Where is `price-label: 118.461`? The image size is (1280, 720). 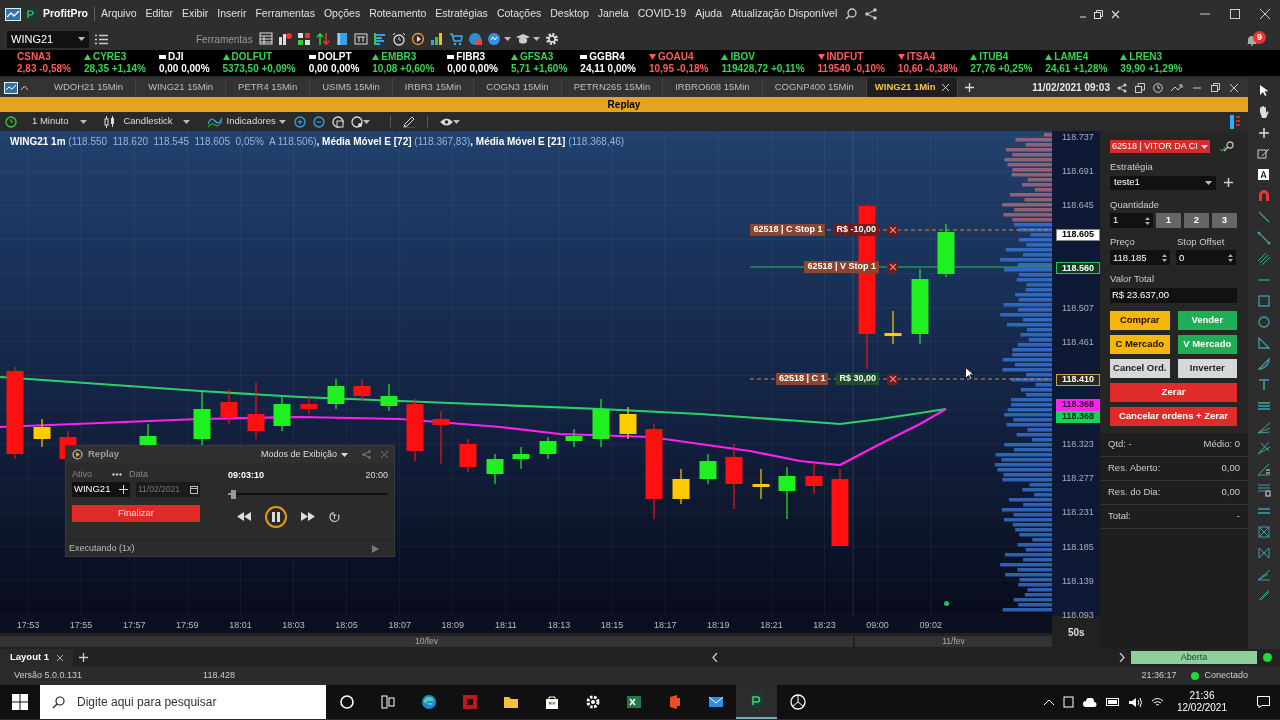
price-label: 118.461 is located at coordinates (1078, 342).